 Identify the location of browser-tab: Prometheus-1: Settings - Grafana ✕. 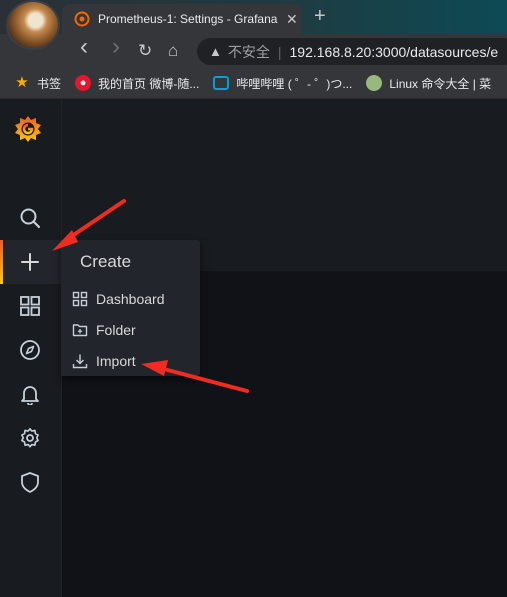
(182, 19).